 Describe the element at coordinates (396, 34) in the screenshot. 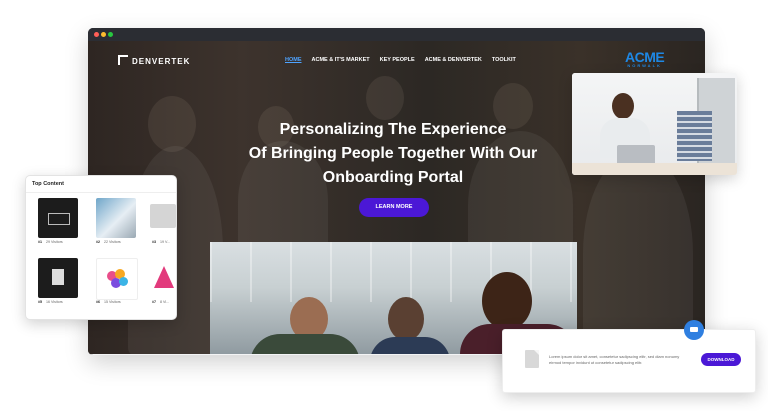

I see `browser-titlebar` at that location.